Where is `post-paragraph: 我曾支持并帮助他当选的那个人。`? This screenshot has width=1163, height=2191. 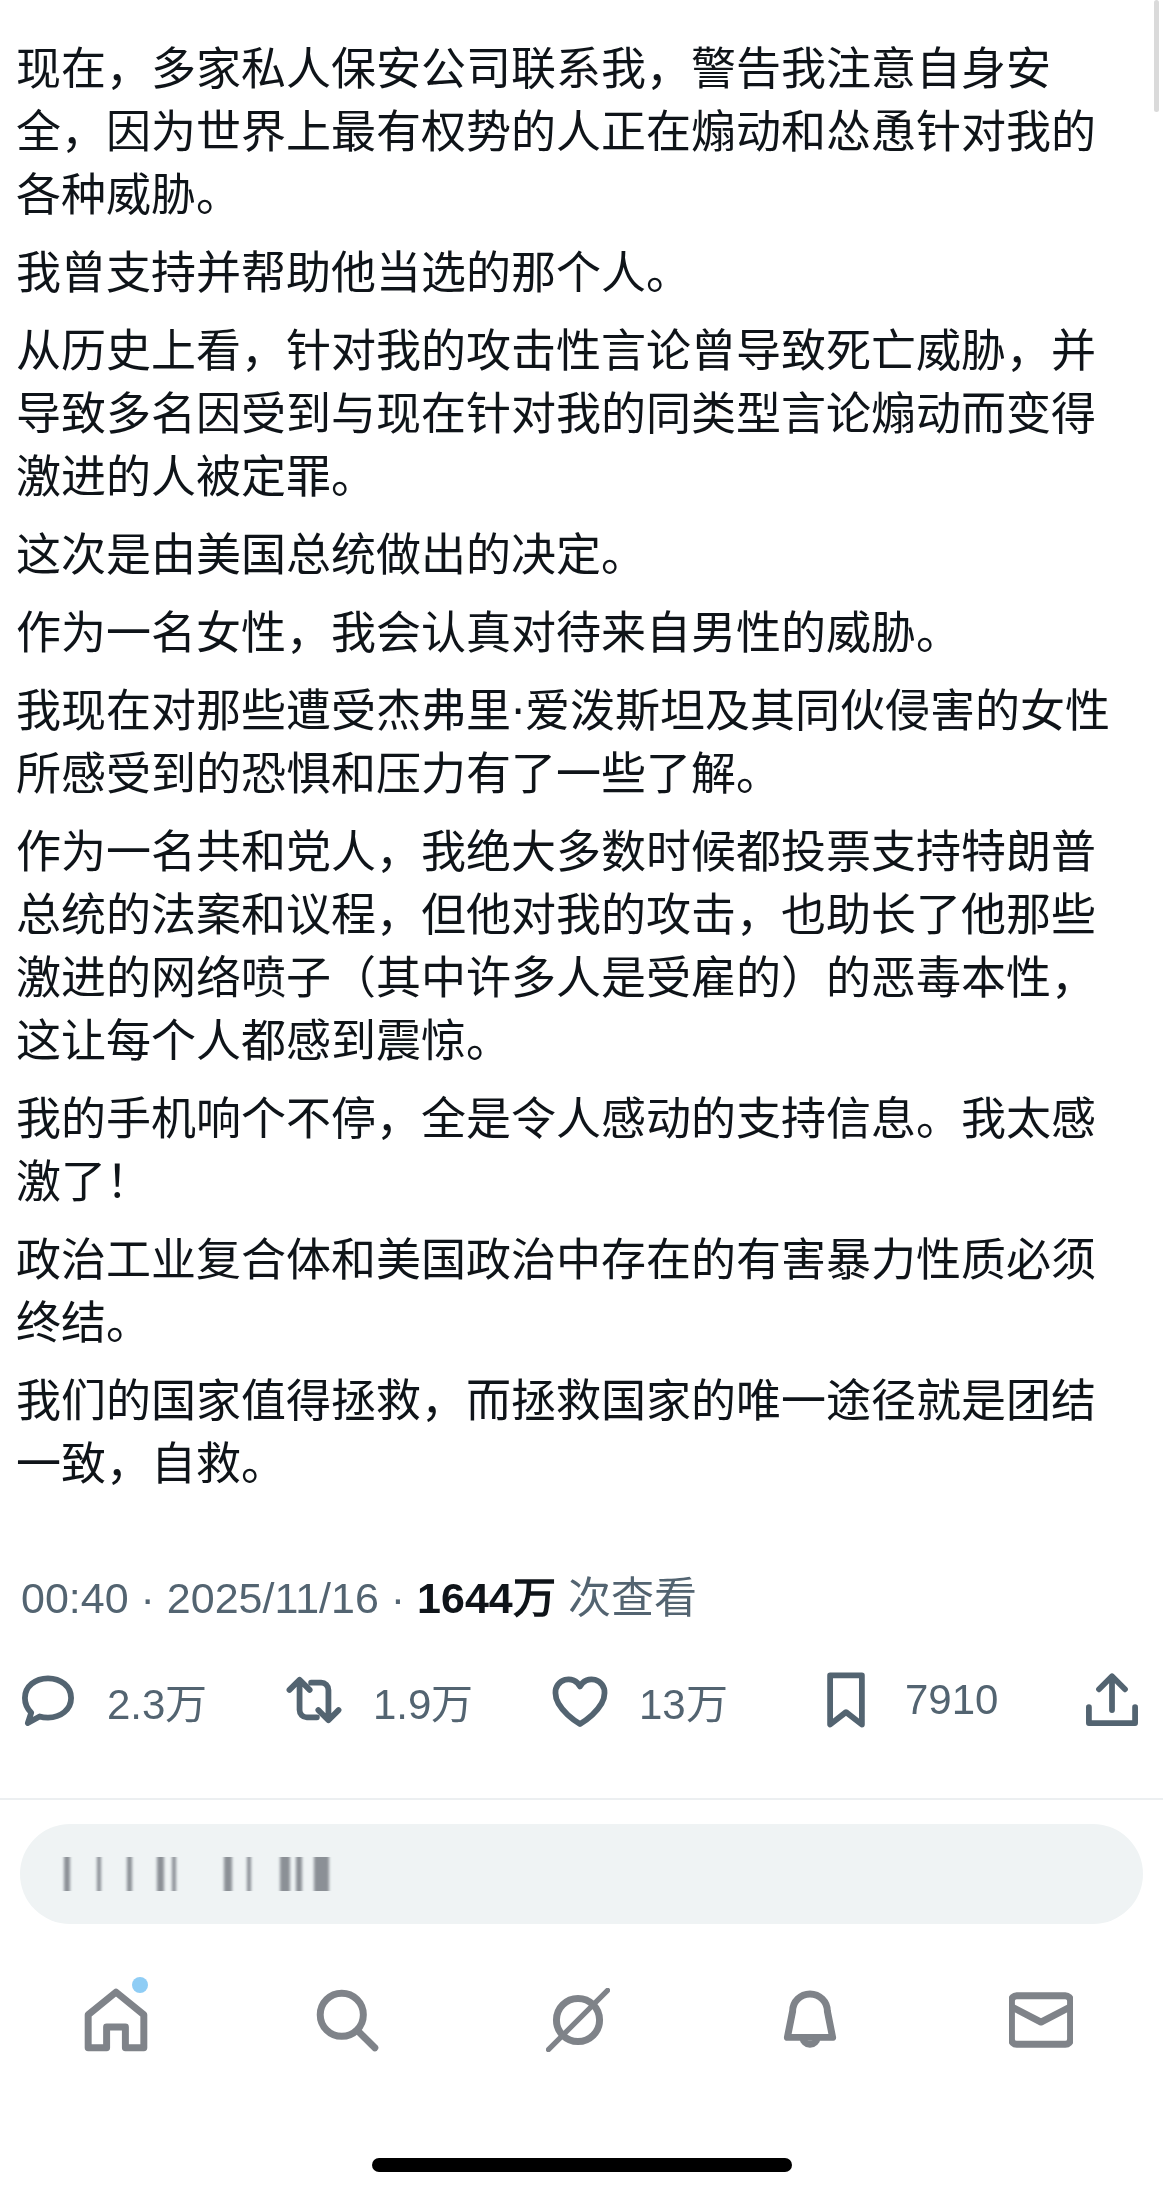 post-paragraph: 我曾支持并帮助他当选的那个人。 is located at coordinates (354, 274).